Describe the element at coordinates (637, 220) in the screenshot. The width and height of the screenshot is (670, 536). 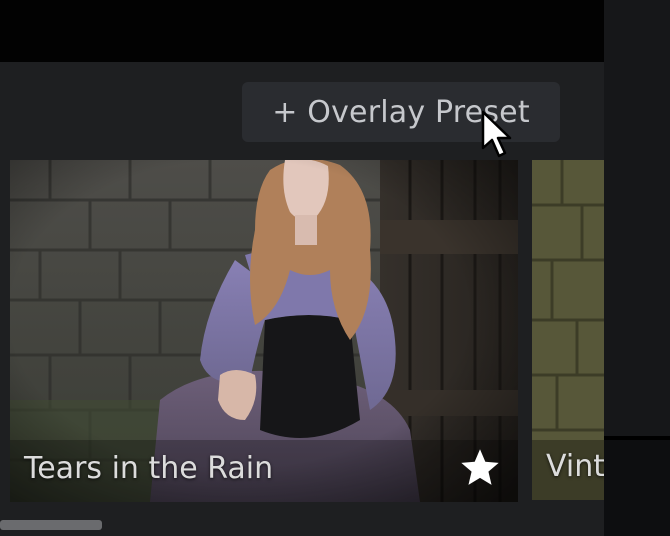
I see `side-panel` at that location.